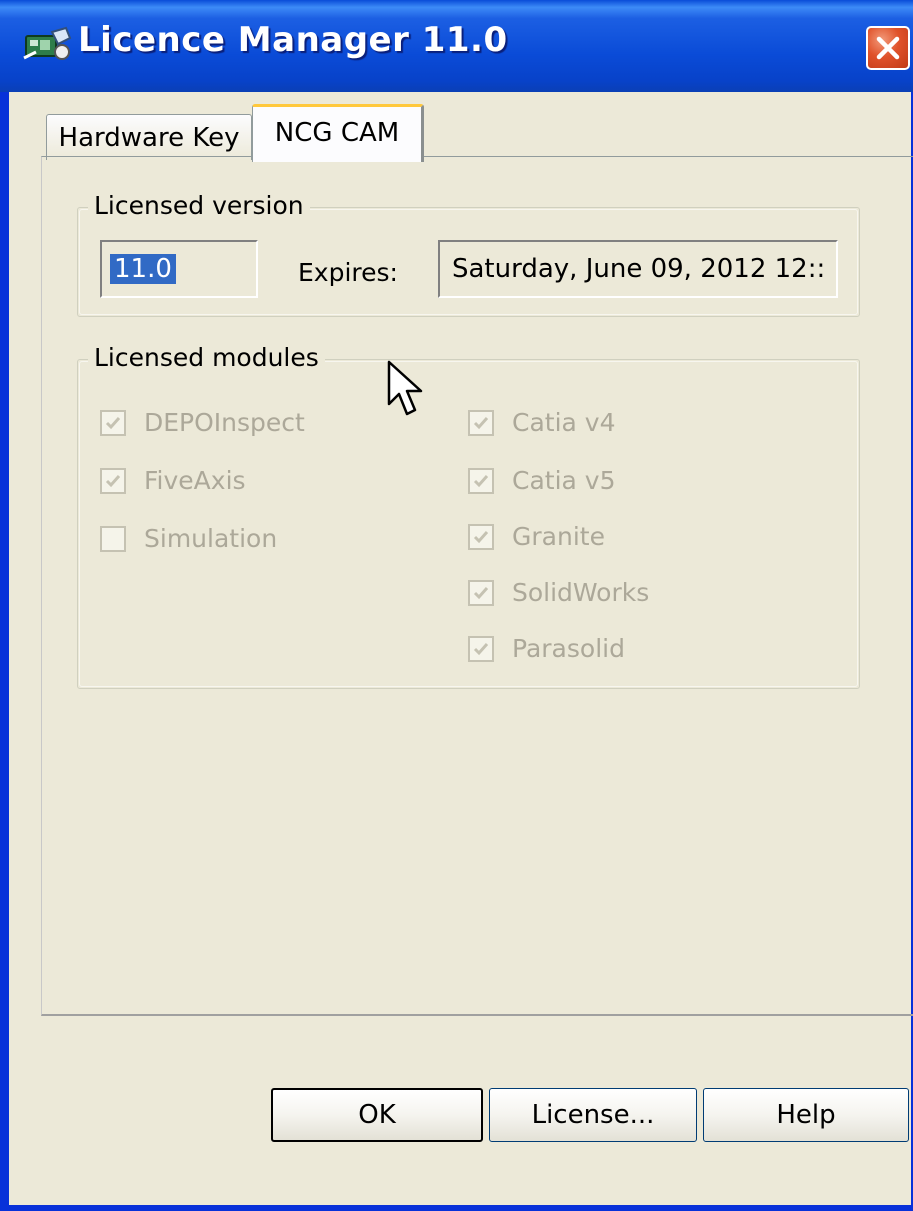 Image resolution: width=913 pixels, height=1211 pixels. I want to click on module-label: Simulation, so click(211, 538).